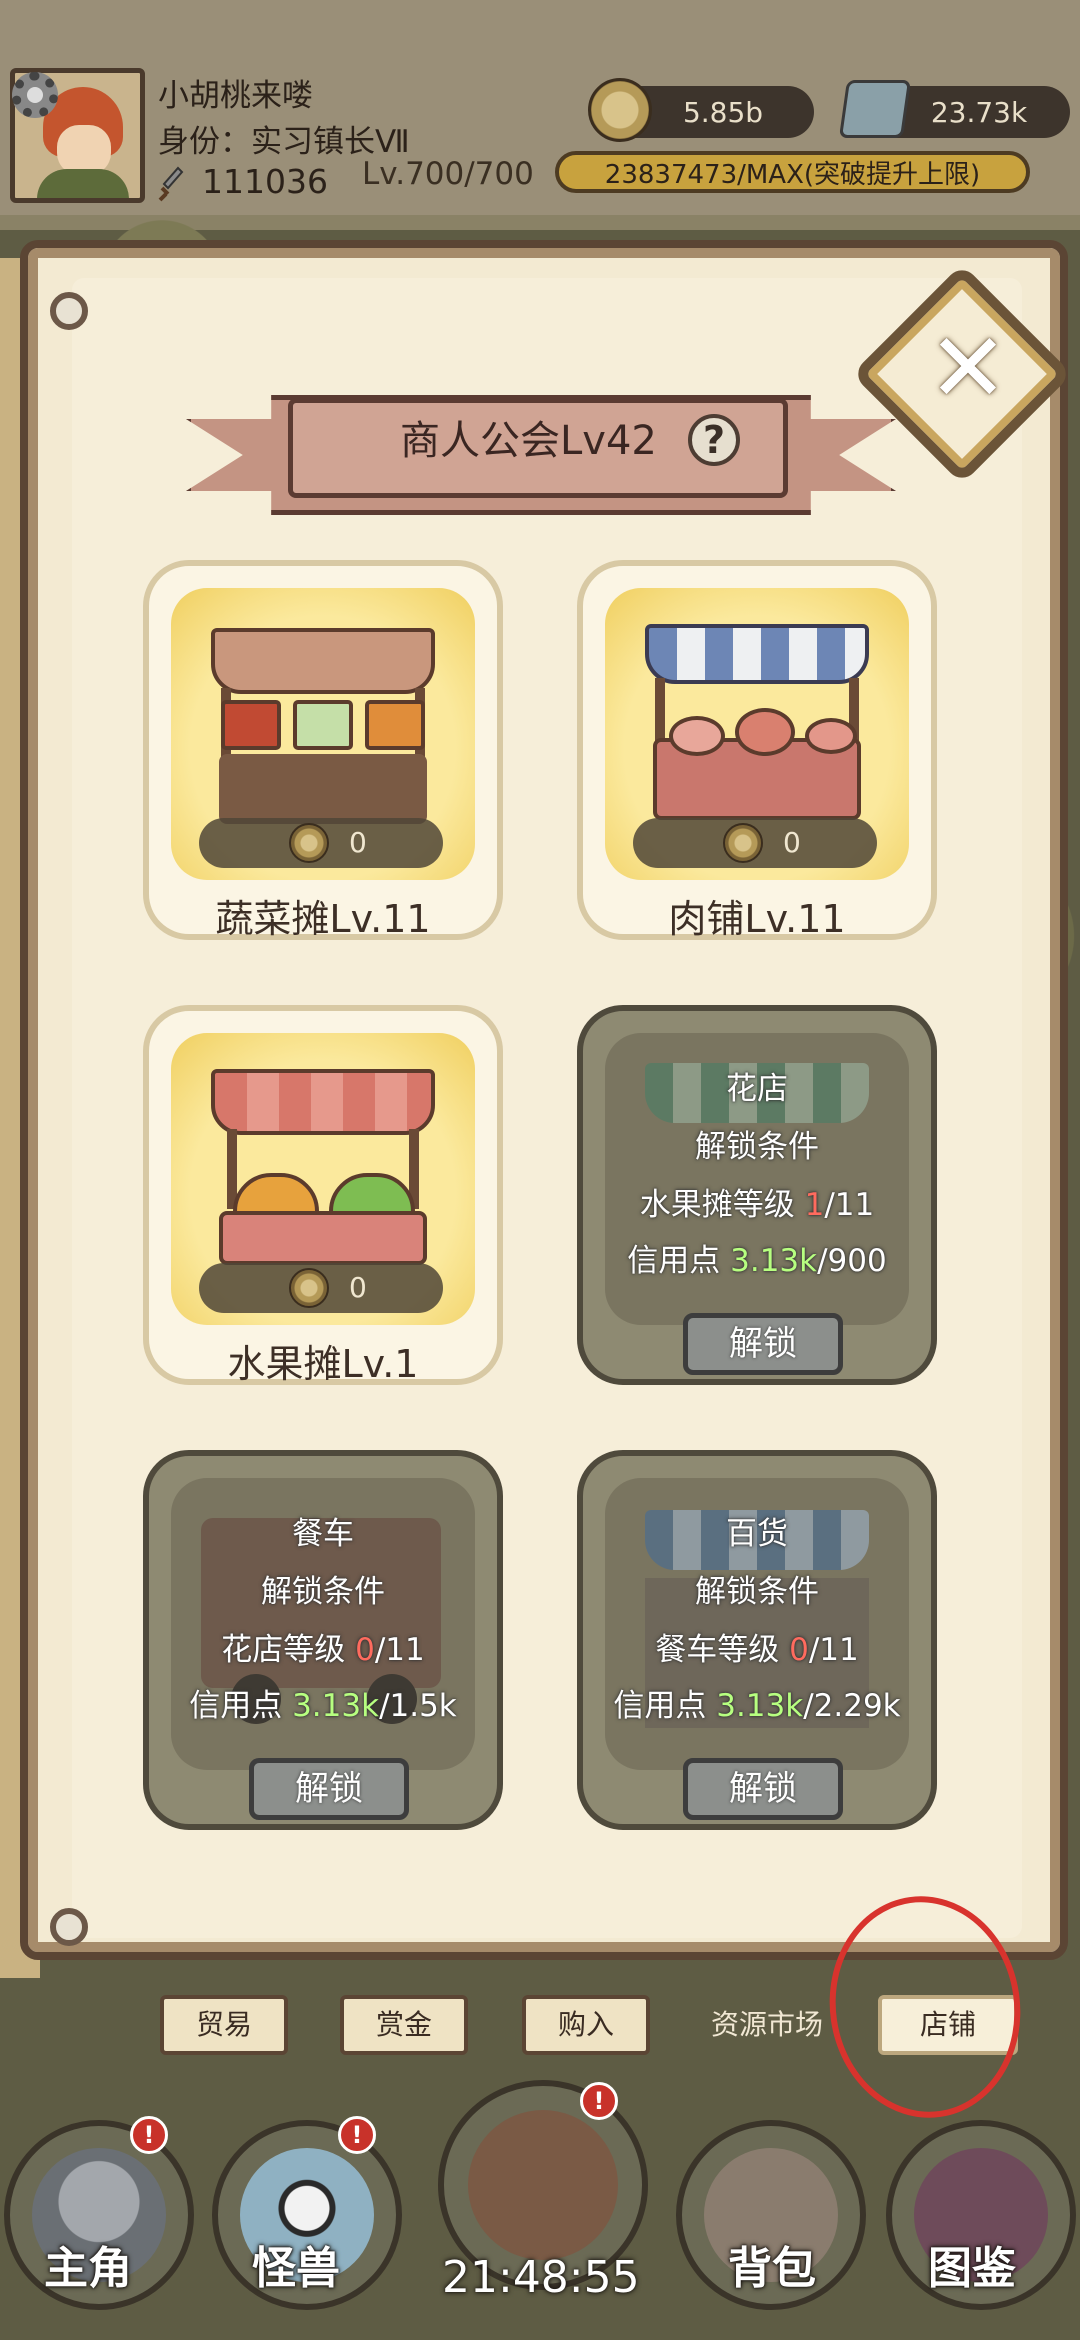 This screenshot has width=1080, height=2340. Describe the element at coordinates (722, 1205) in the screenshot. I see `condition-label: 水果摊等级` at that location.